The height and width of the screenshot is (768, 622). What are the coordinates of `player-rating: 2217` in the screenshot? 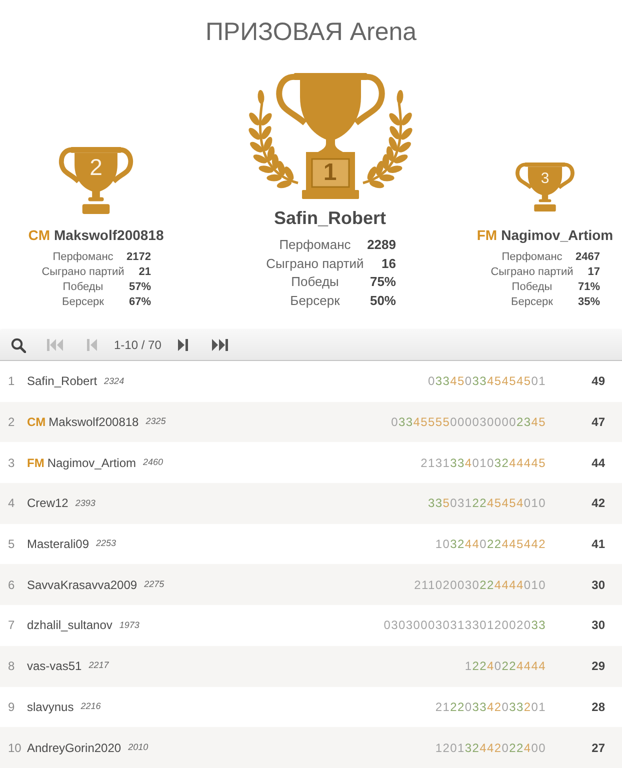 It's located at (98, 665).